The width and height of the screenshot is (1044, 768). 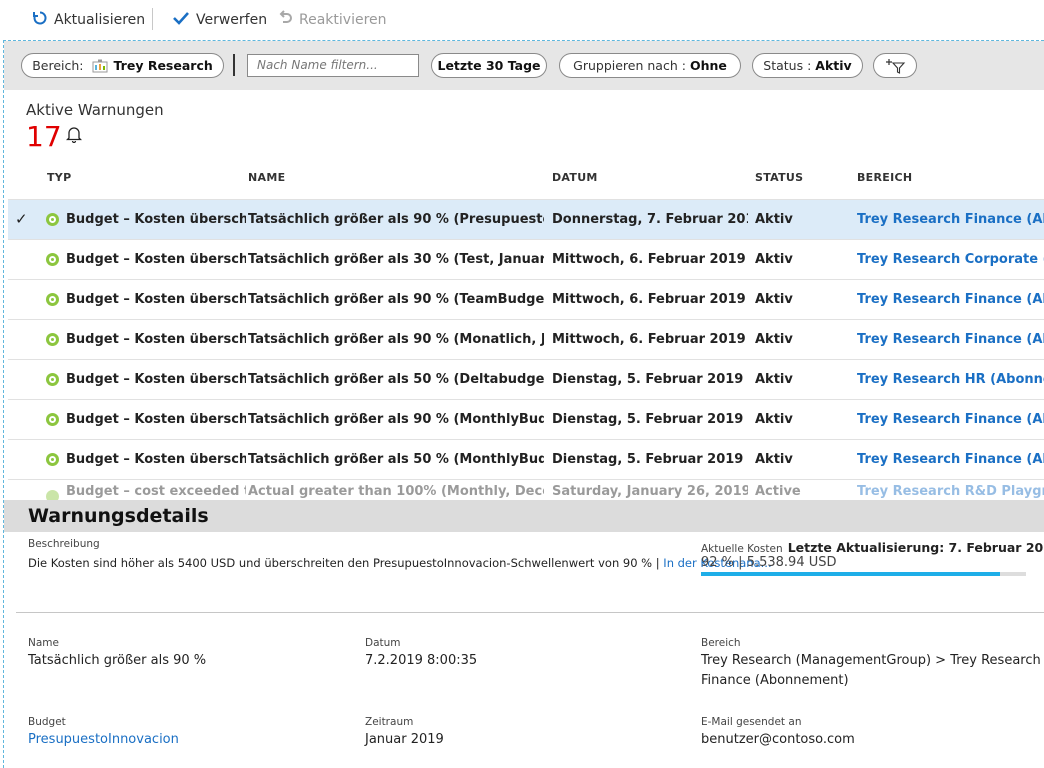 I want to click on description-label: Beschreibung, so click(x=64, y=544).